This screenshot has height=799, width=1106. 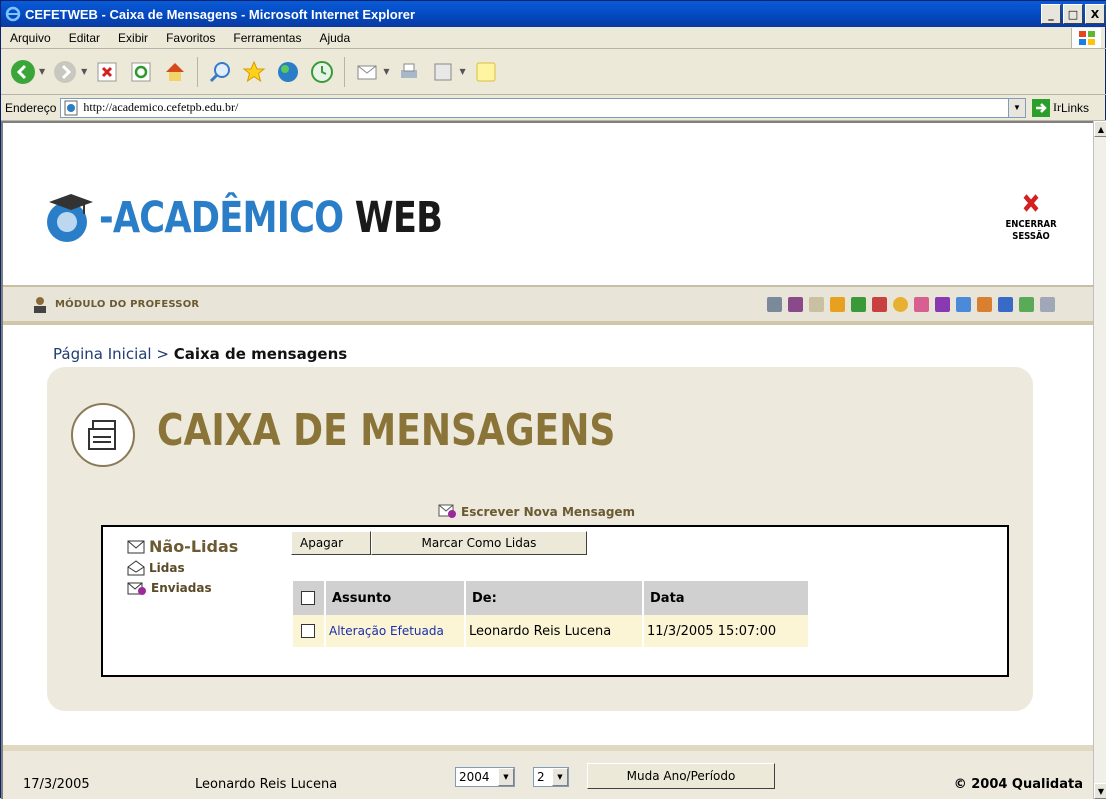 I want to click on module-label: MÓDULO DO PROFESSOR, so click(x=115, y=304).